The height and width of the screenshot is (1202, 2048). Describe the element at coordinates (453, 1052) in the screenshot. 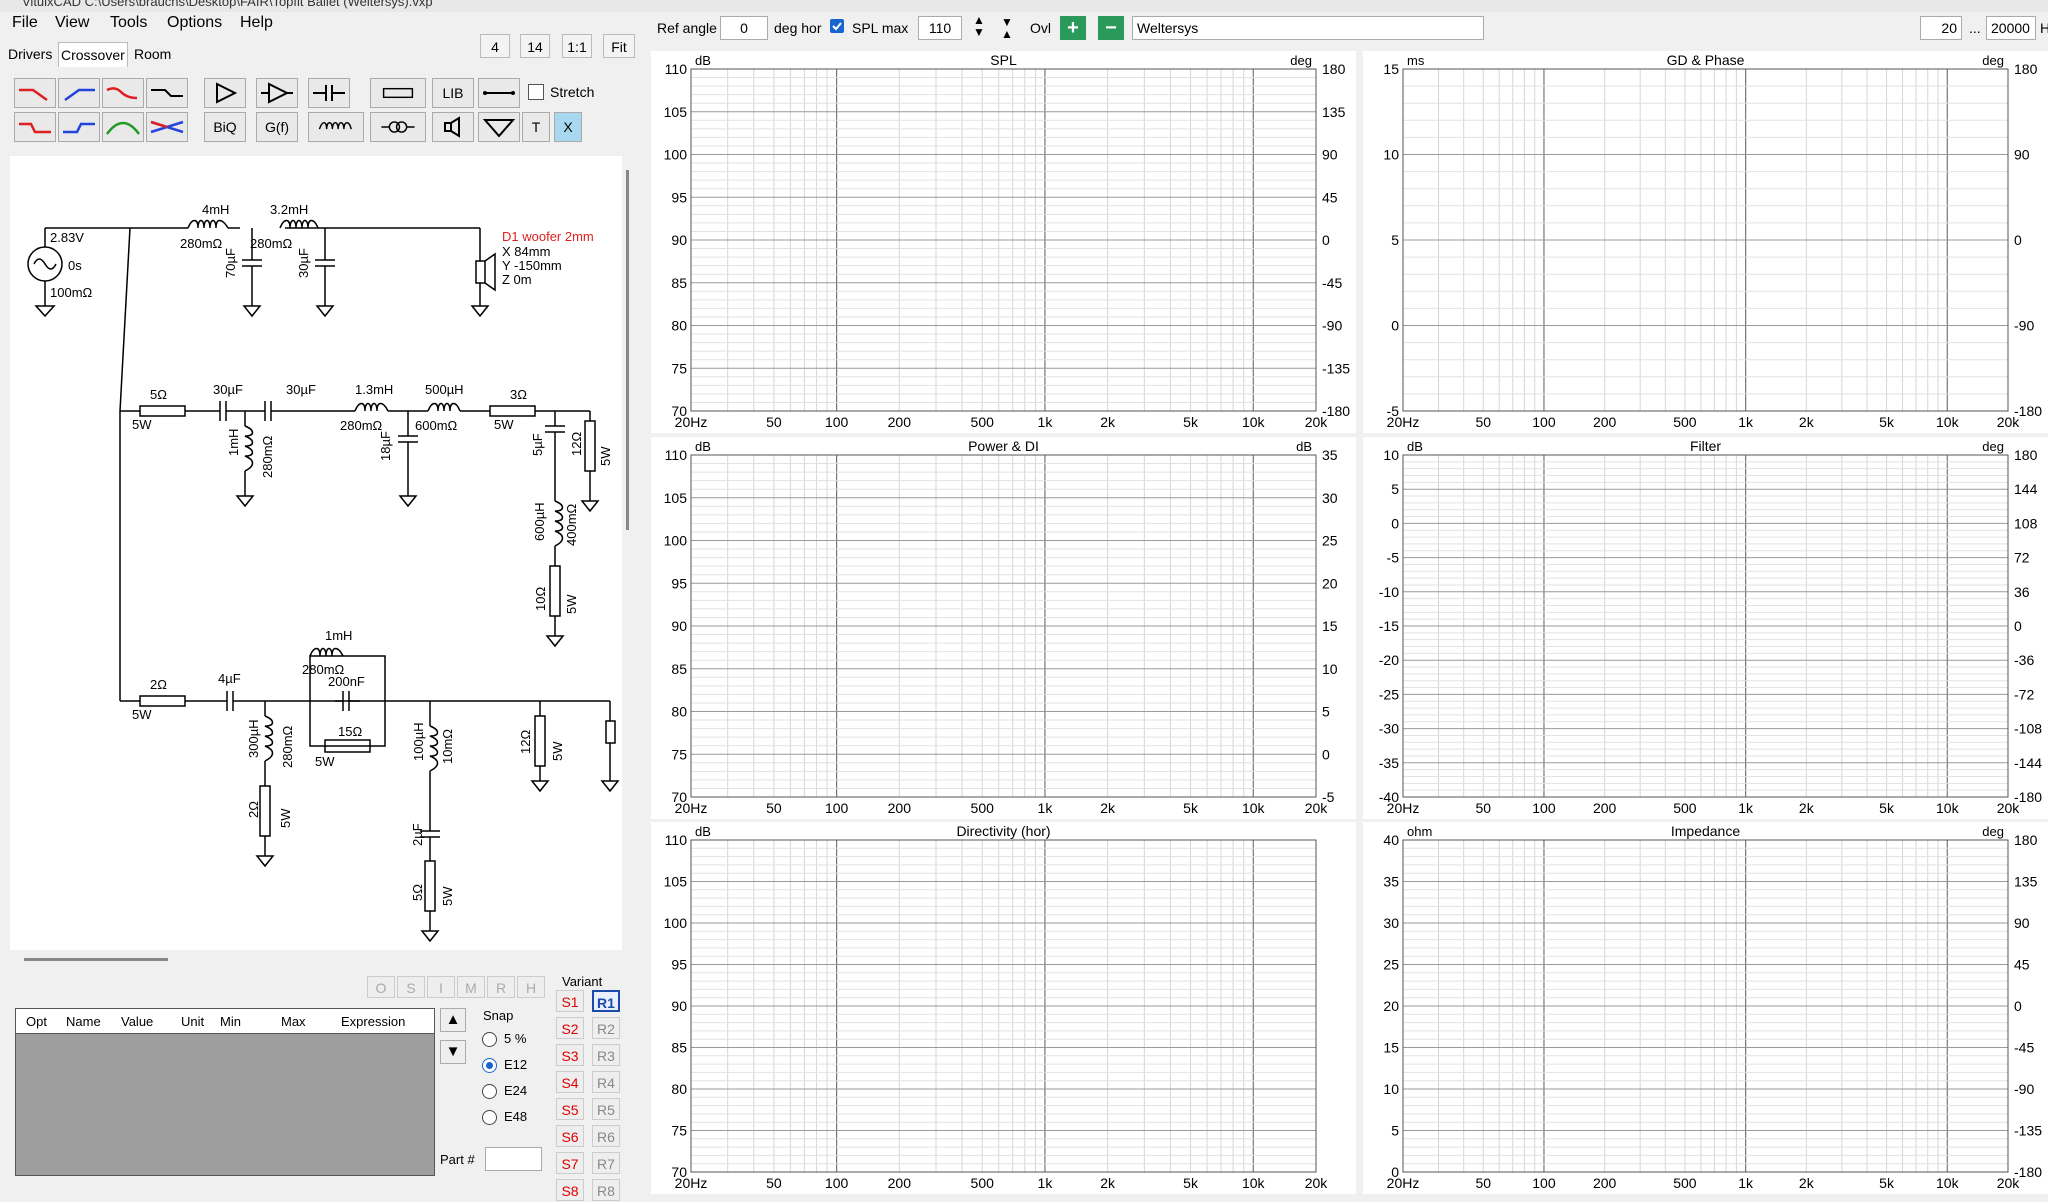

I see `move-down-button: ▼` at that location.